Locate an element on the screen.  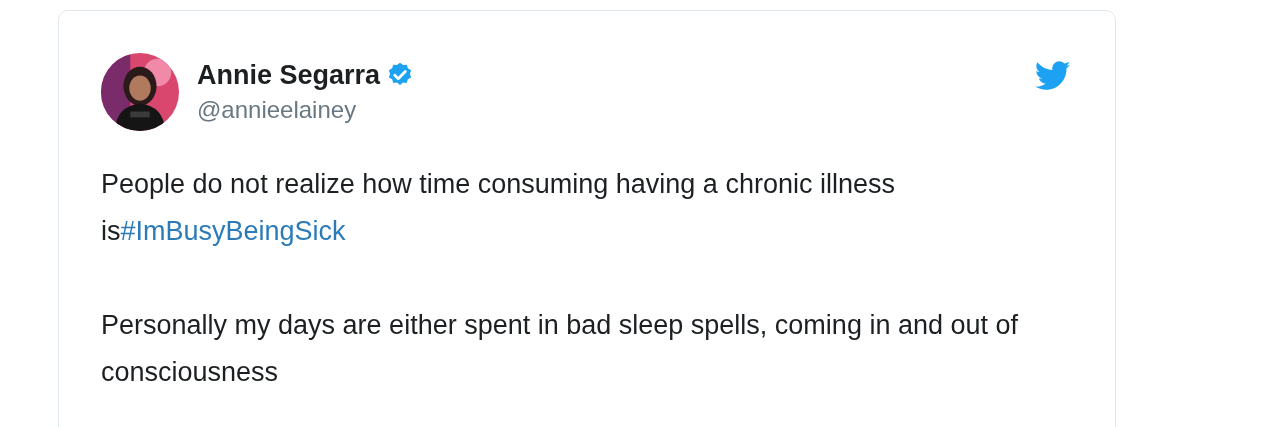
tweet-text: Personally my days are either spent in bad sleep spells, coming in and out of consciousness is located at coordinates (560, 349).